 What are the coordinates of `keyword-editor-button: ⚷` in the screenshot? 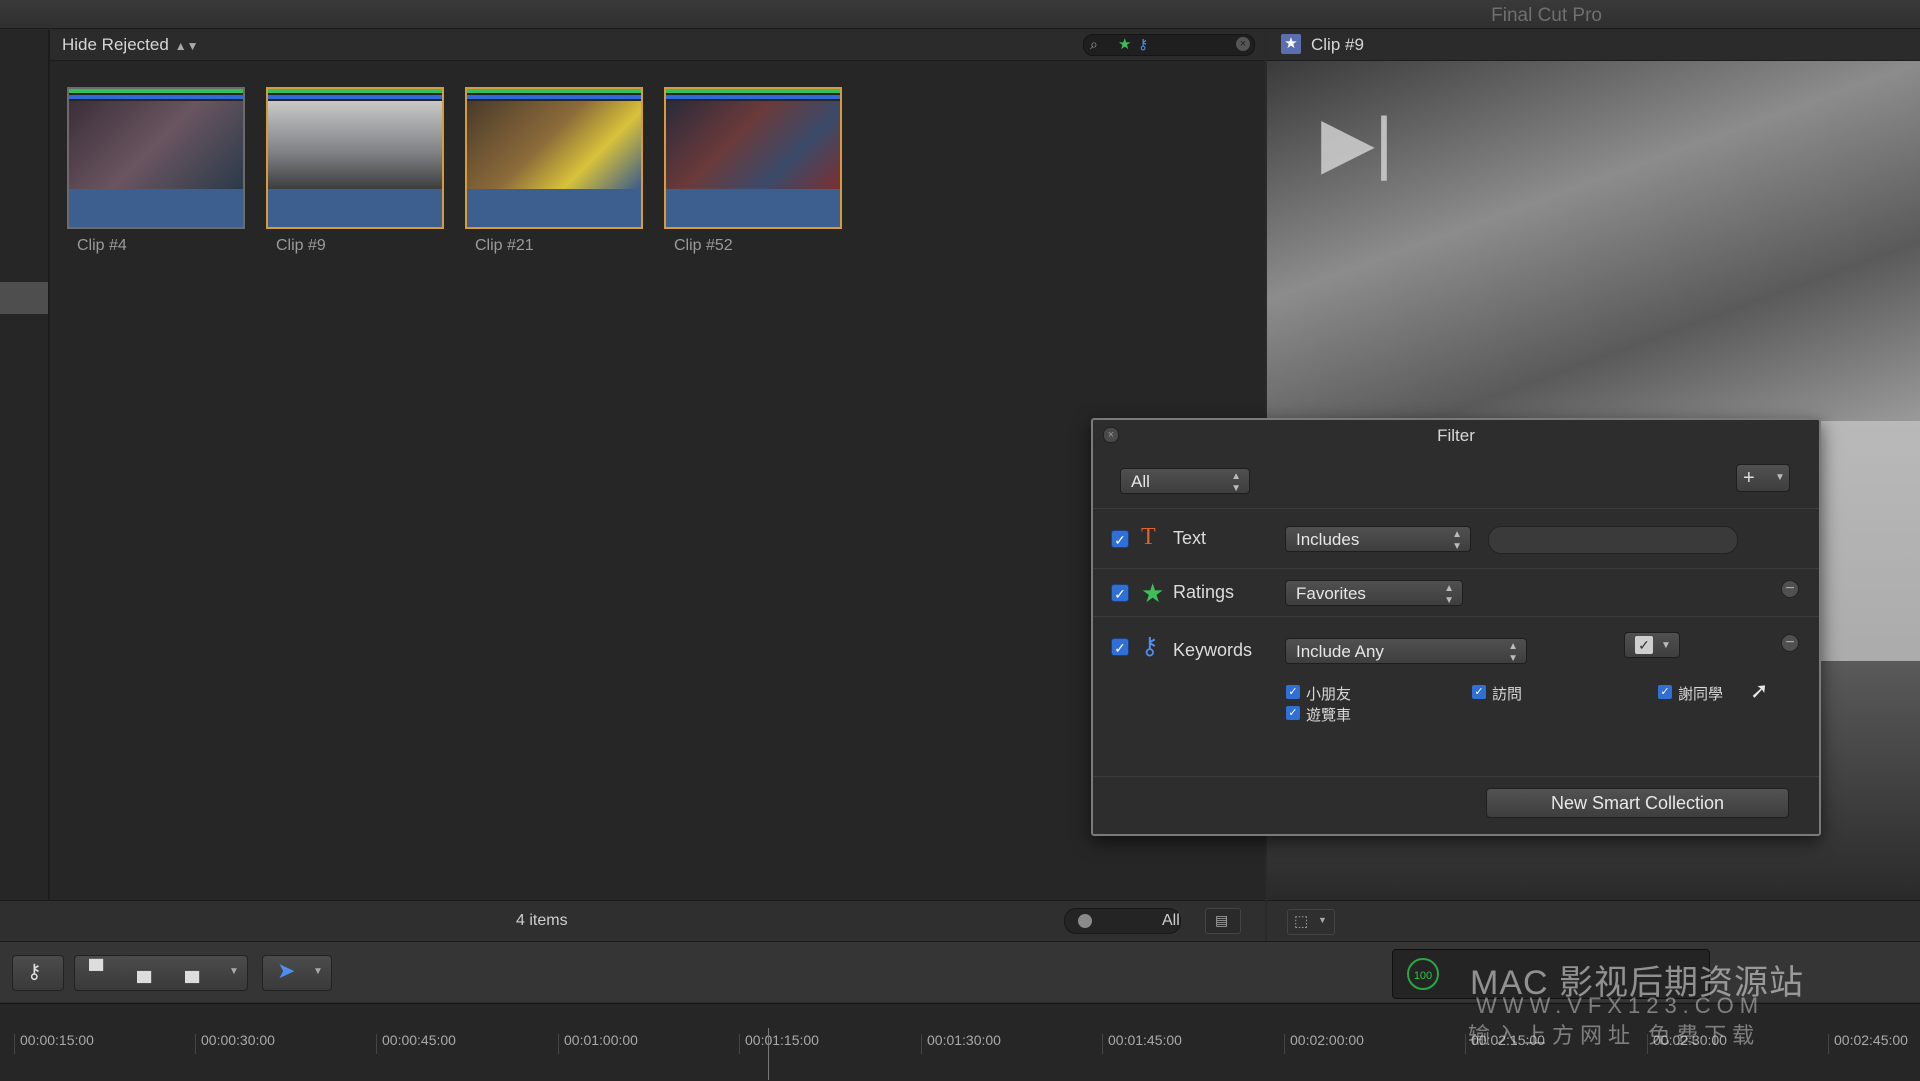 It's located at (38, 973).